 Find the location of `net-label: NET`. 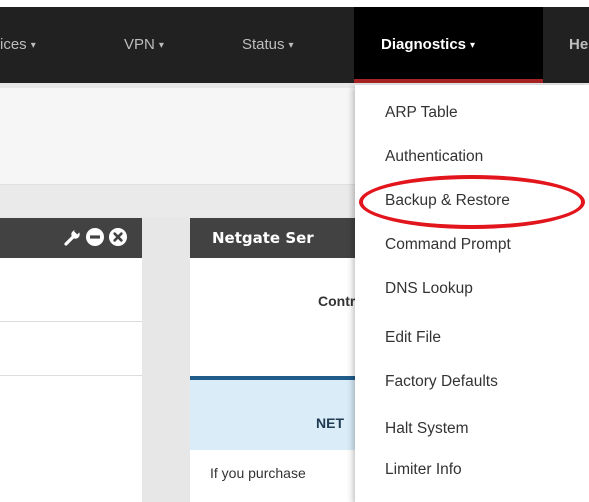

net-label: NET is located at coordinates (330, 423).